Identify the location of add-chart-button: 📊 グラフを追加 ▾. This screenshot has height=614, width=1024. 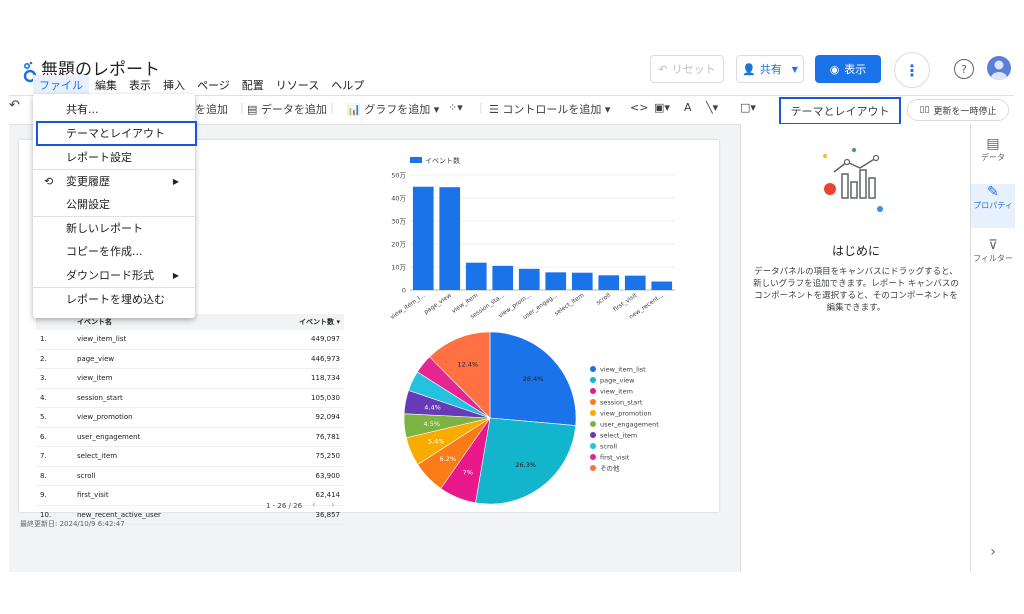
(393, 109).